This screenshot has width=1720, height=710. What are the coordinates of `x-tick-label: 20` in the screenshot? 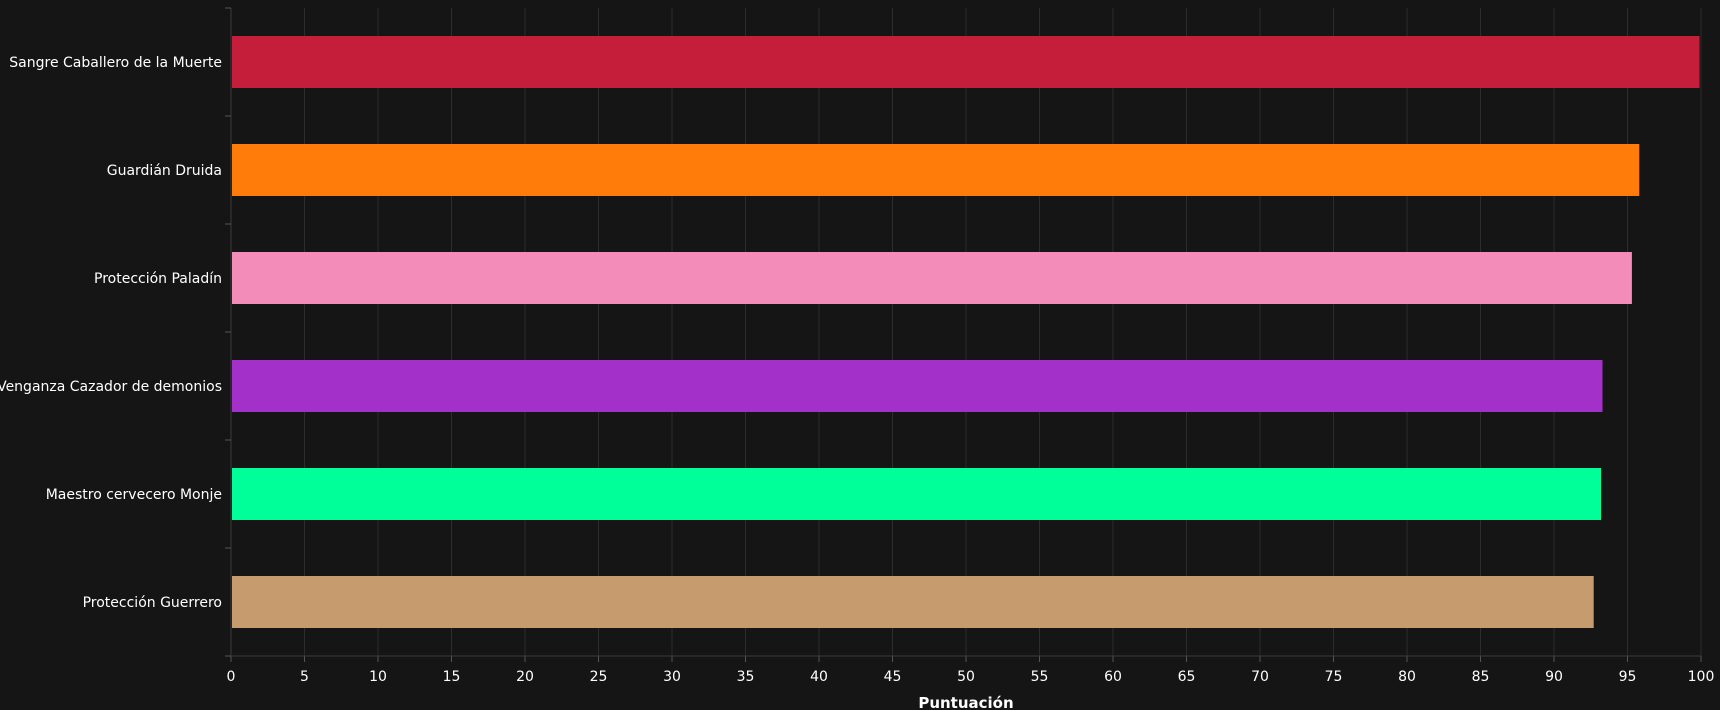 It's located at (525, 677).